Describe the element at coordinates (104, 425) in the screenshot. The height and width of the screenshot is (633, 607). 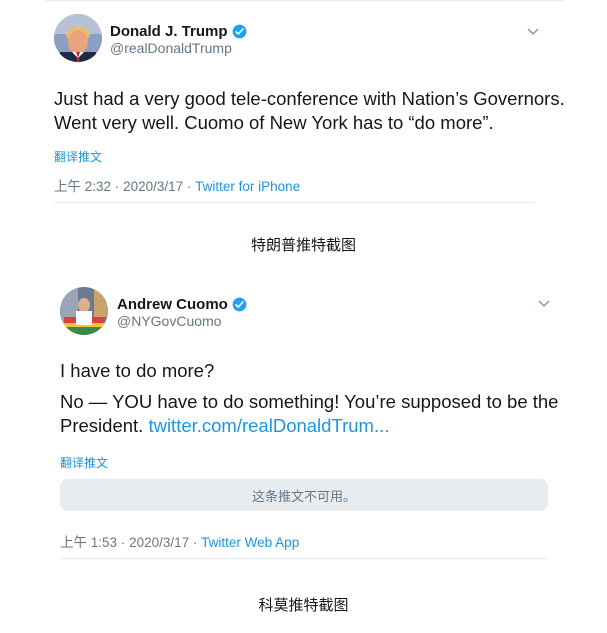
I see `tweet-text-prefix: President.` at that location.